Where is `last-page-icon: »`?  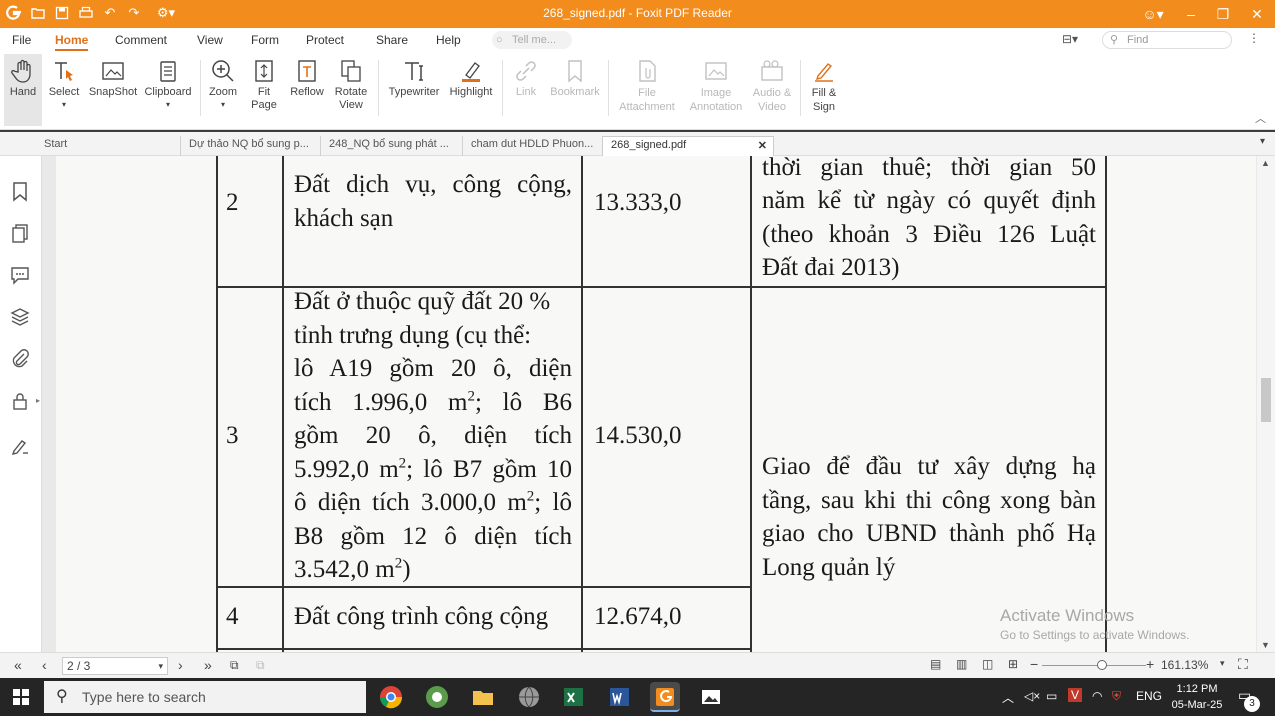
last-page-icon: » is located at coordinates (208, 665).